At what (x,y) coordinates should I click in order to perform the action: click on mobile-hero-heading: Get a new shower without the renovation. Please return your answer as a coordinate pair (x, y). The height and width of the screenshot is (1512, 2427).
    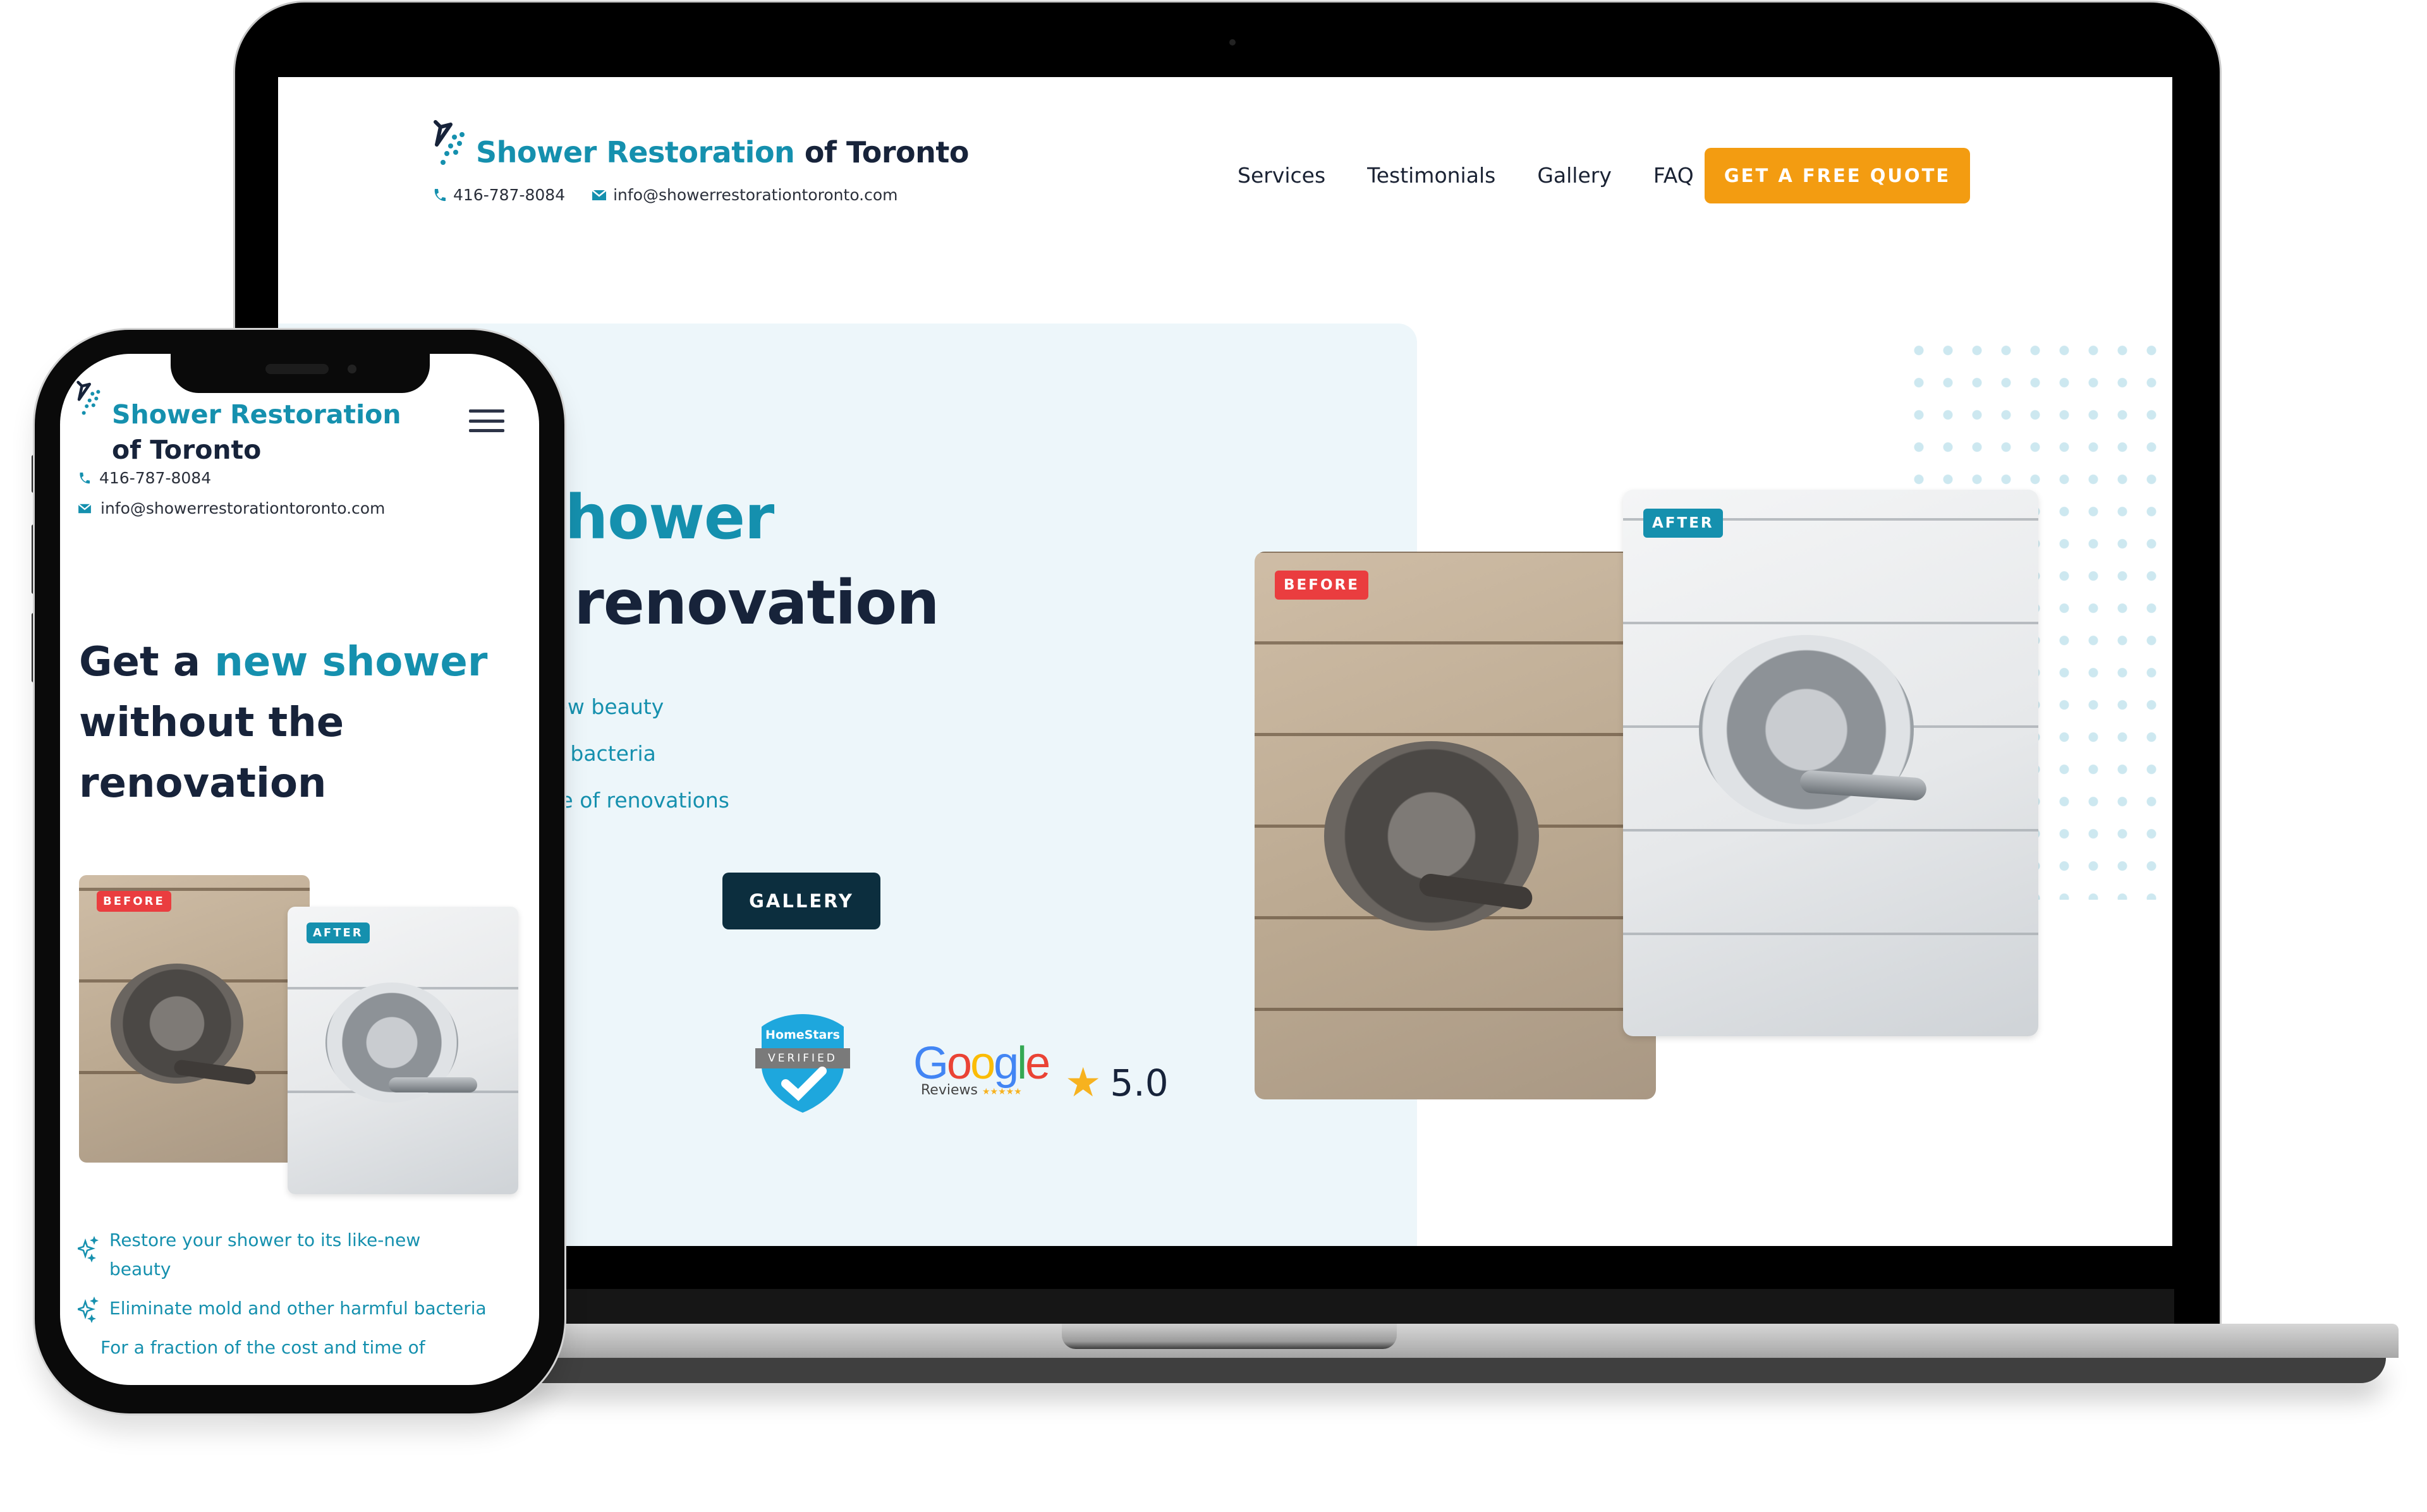
    Looking at the image, I should click on (283, 723).